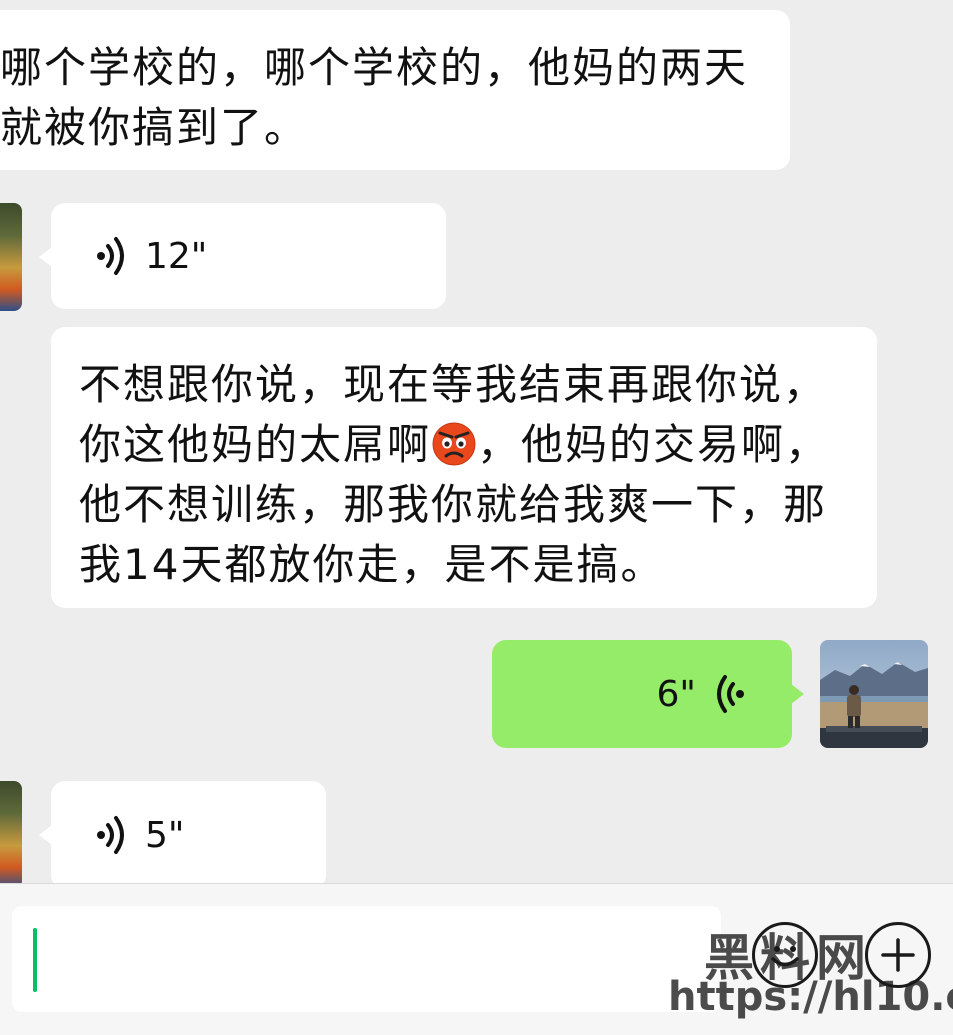 This screenshot has height=1035, width=953. What do you see at coordinates (374, 97) in the screenshot?
I see `message-text: 哪个学校的，哪个学校的，他妈的两天 就被你搞到了。` at bounding box center [374, 97].